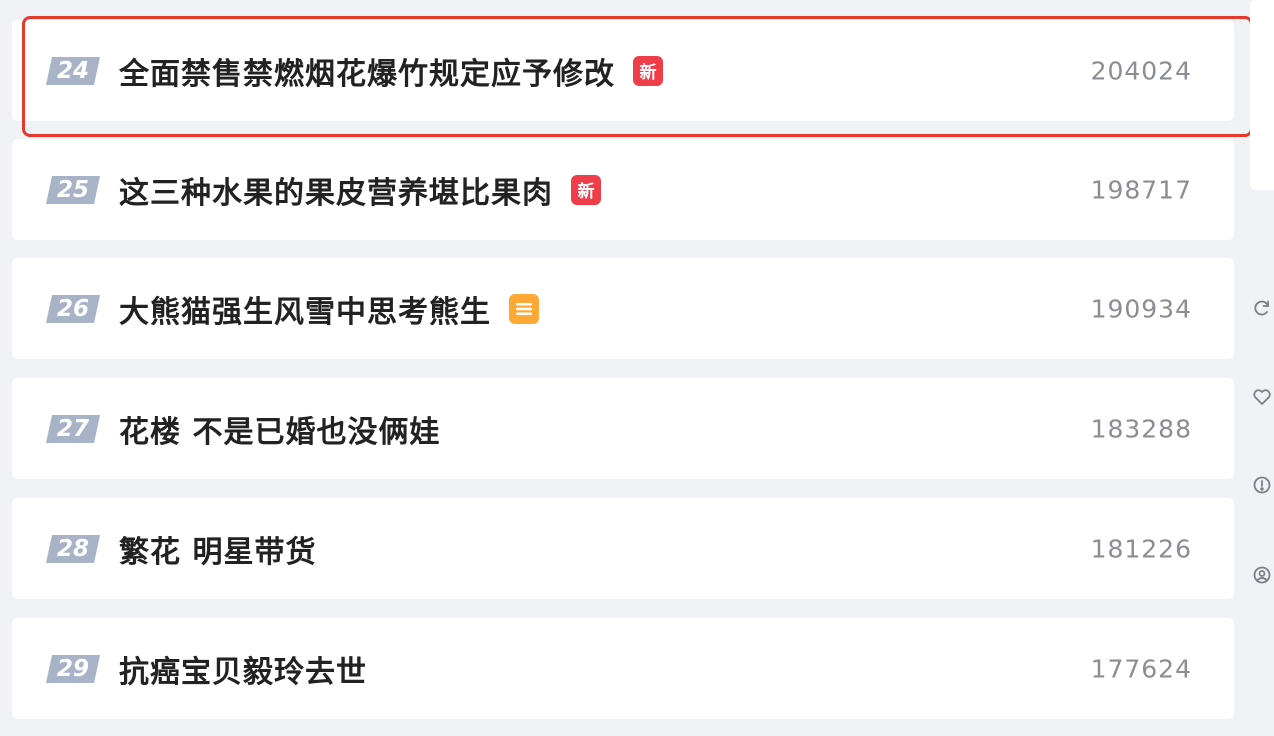 The width and height of the screenshot is (1274, 736). I want to click on list-item: 27 花楼 不是已婚也没俩娃 183288, so click(623, 428).